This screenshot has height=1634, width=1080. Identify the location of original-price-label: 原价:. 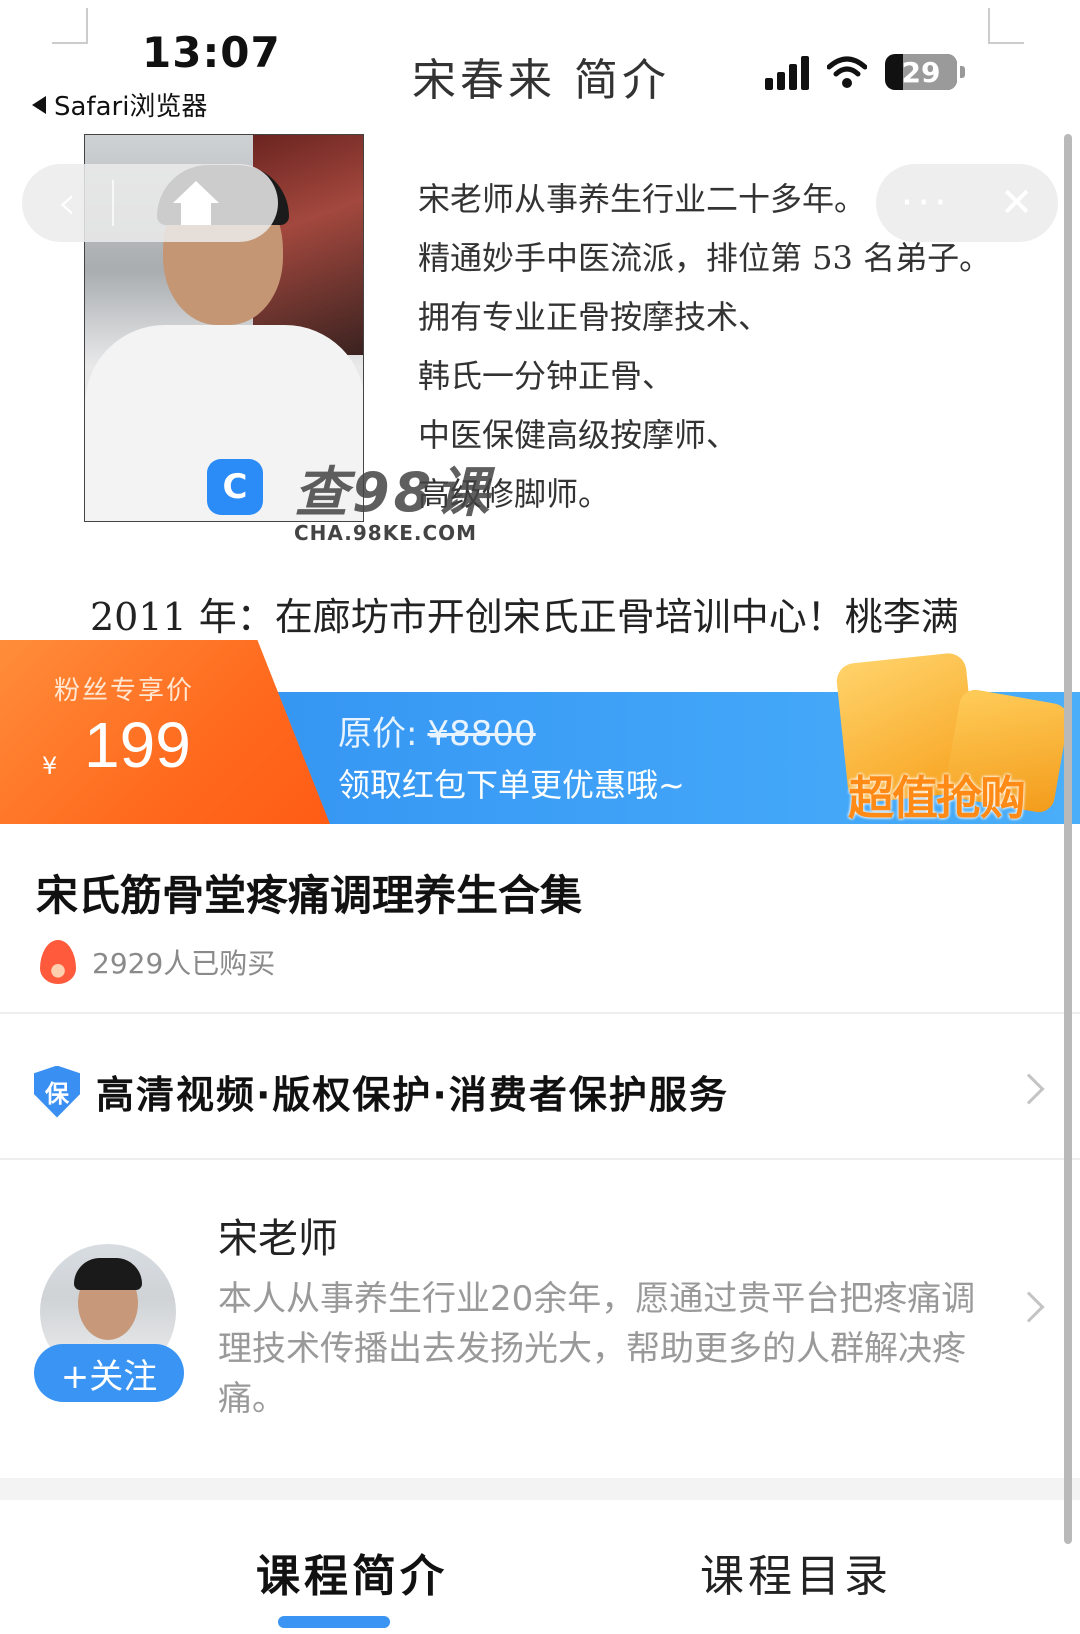
(378, 734).